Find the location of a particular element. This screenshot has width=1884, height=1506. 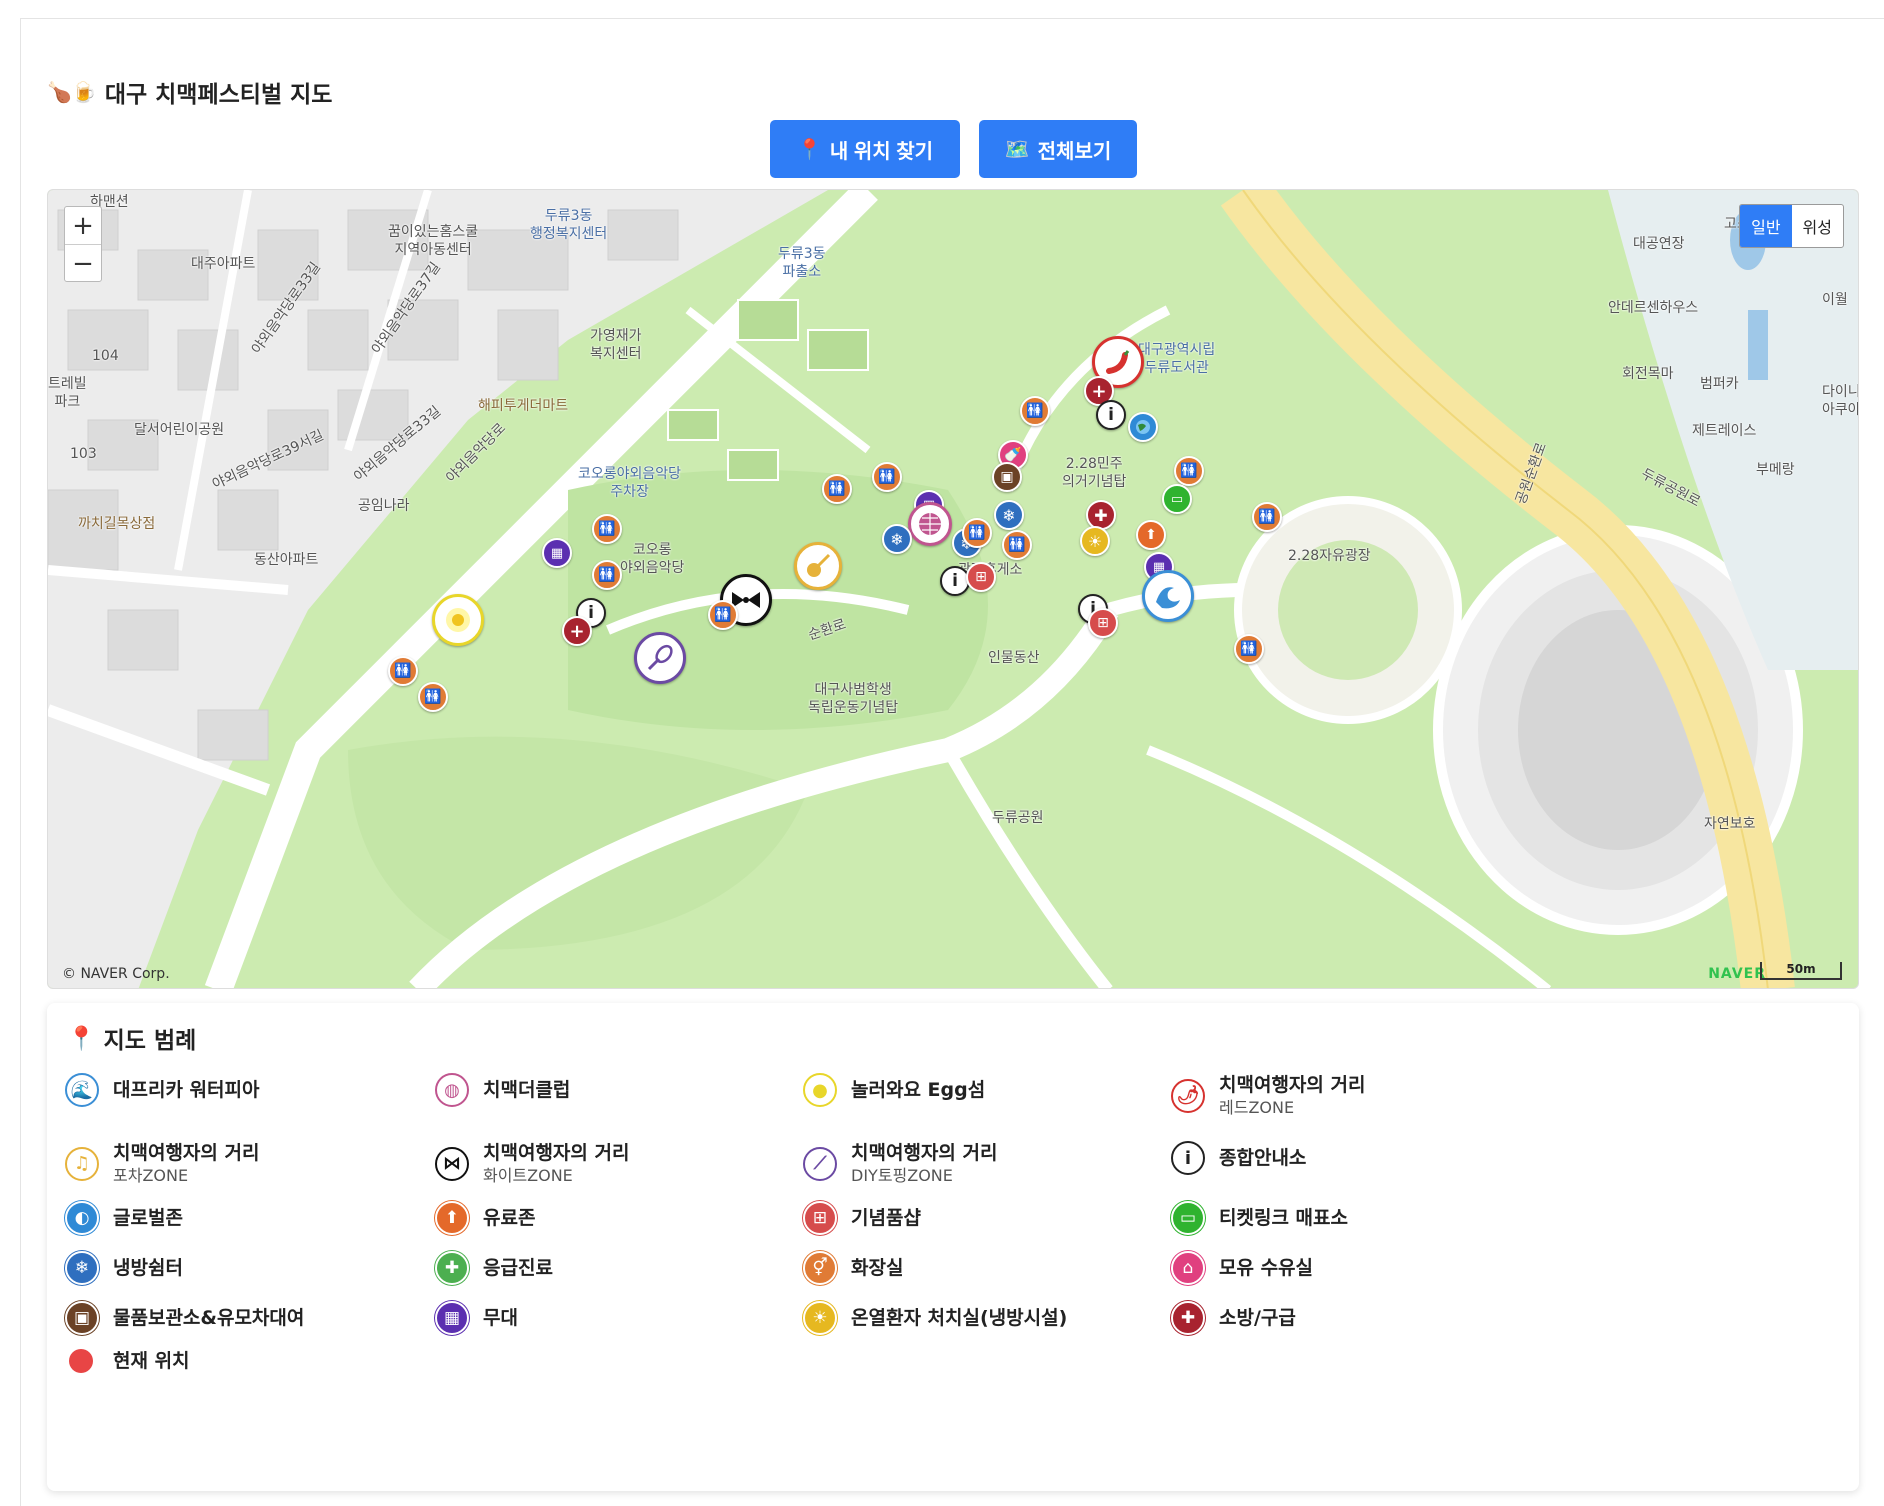

legend-item: ◍ 치맥더클럽 is located at coordinates (502, 1090).